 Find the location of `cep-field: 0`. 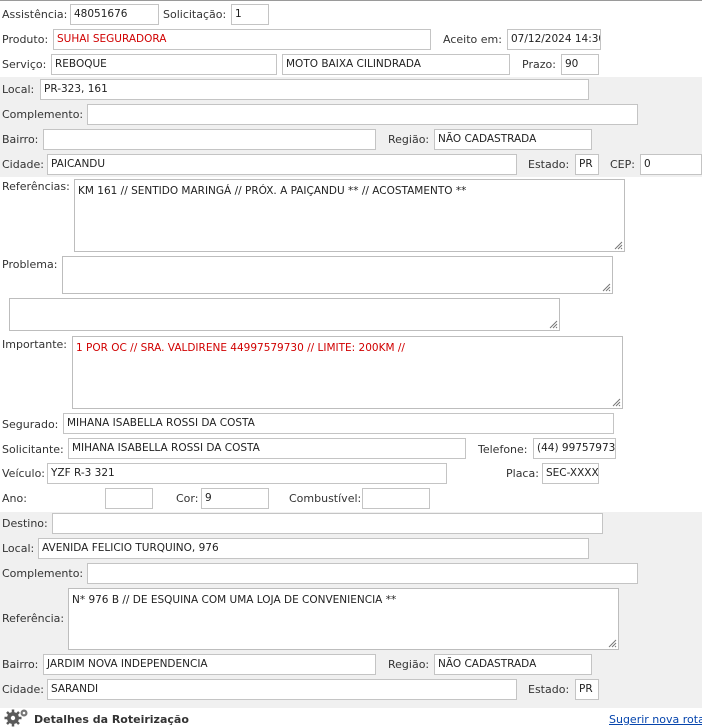

cep-field: 0 is located at coordinates (671, 164).